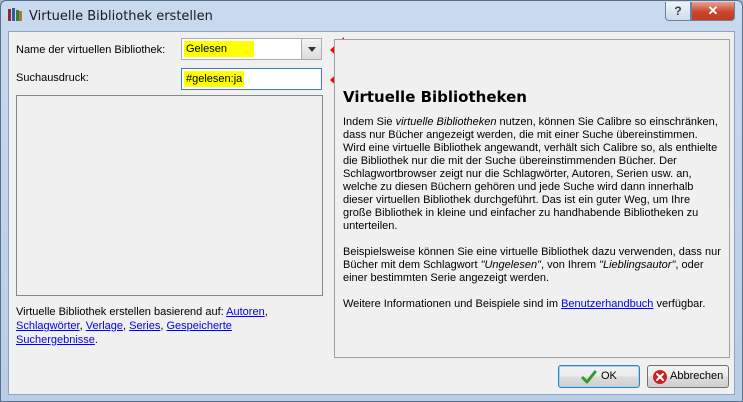 This screenshot has width=743, height=402. Describe the element at coordinates (121, 16) in the screenshot. I see `window-title: Virtuelle Bibliothek erstellen` at that location.